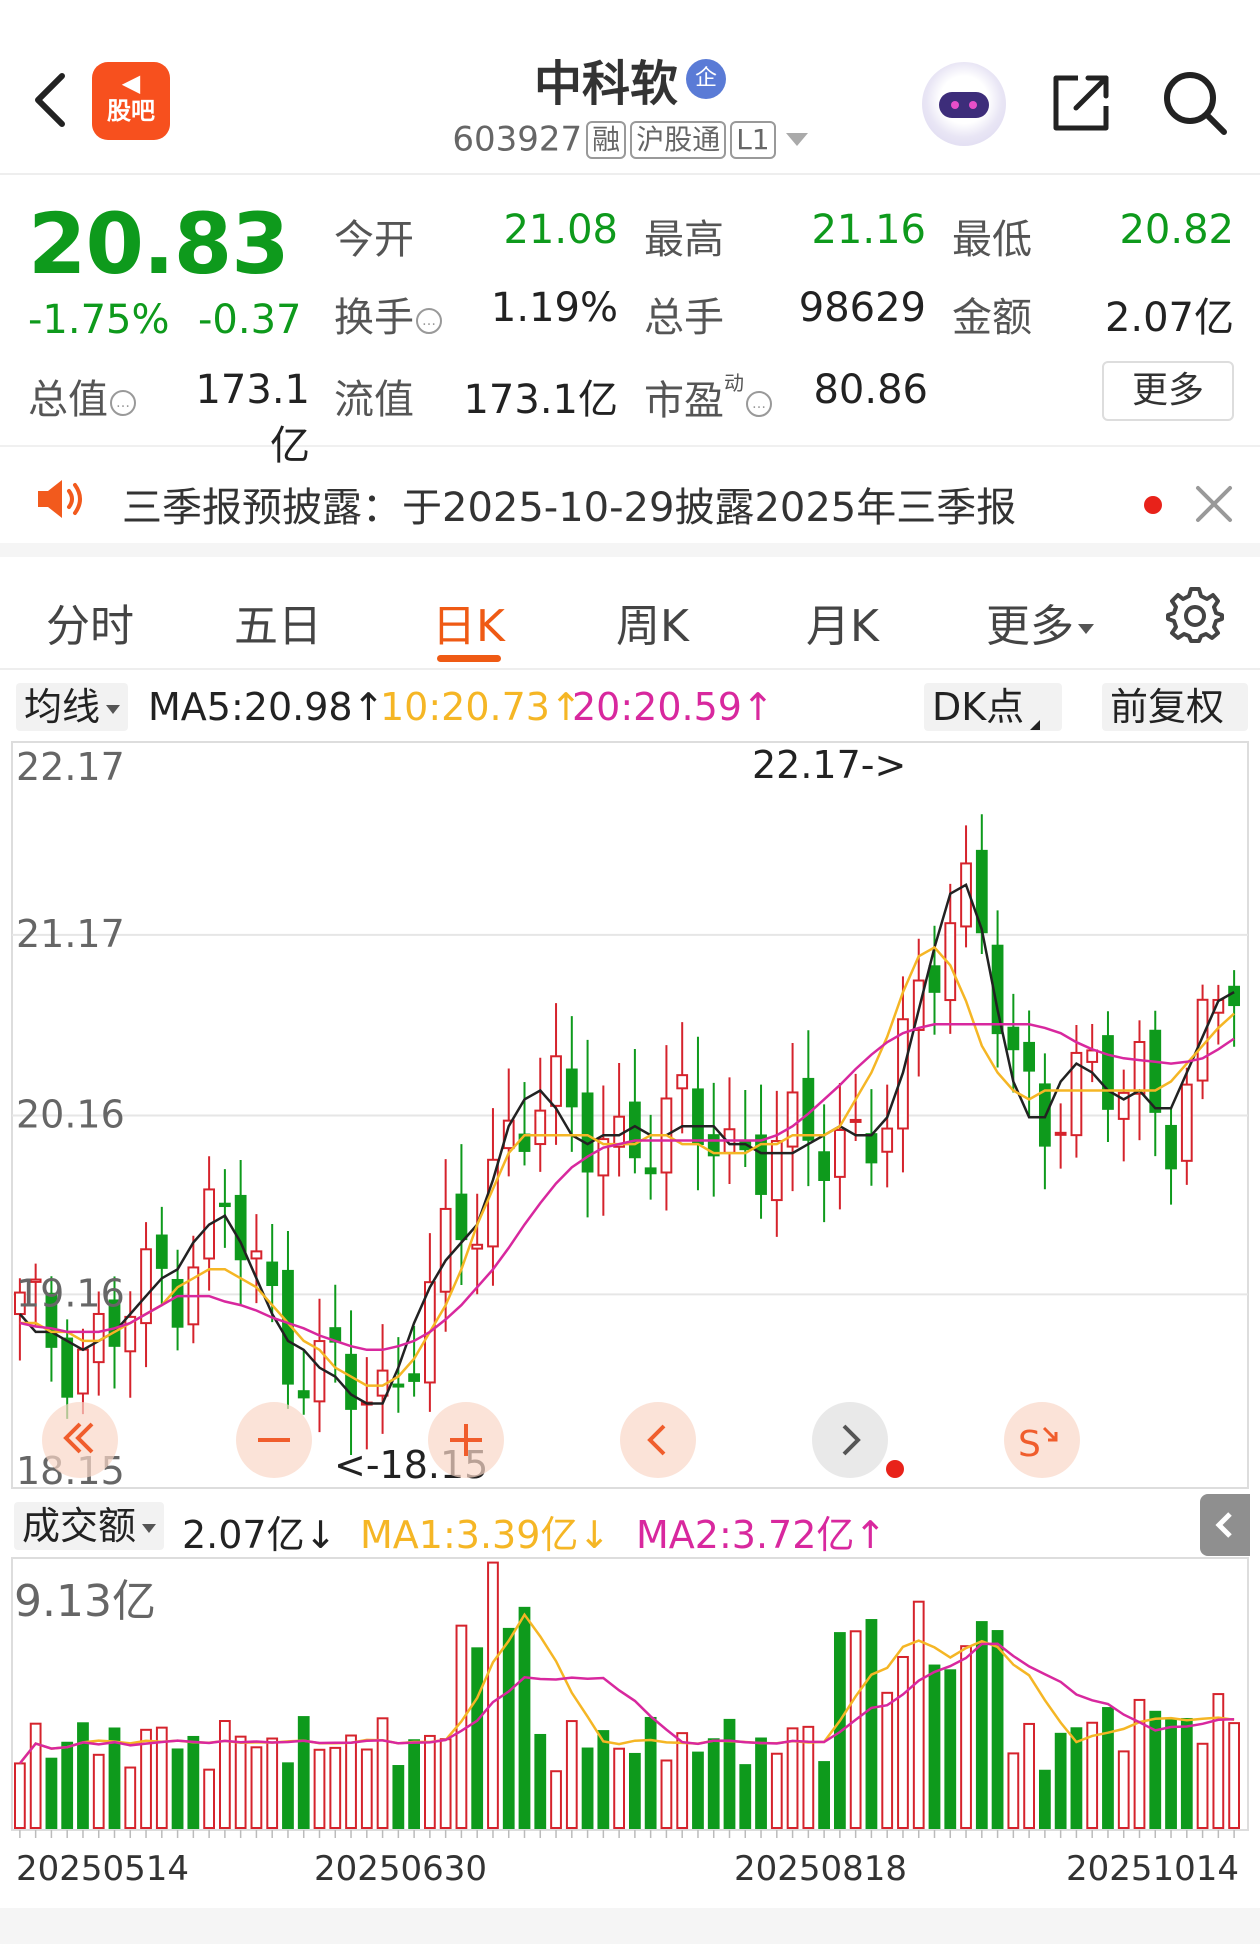 This screenshot has height=1944, width=1260. I want to click on tab-more: 更多, so click(1040, 622).